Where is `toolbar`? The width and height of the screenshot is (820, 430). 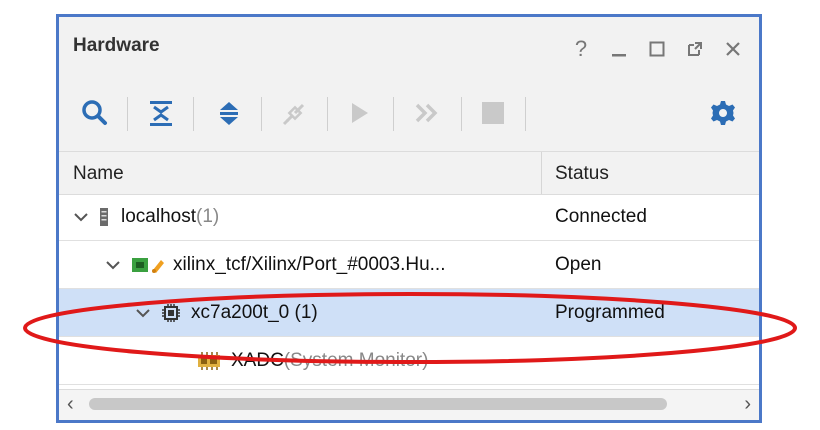
toolbar is located at coordinates (409, 115).